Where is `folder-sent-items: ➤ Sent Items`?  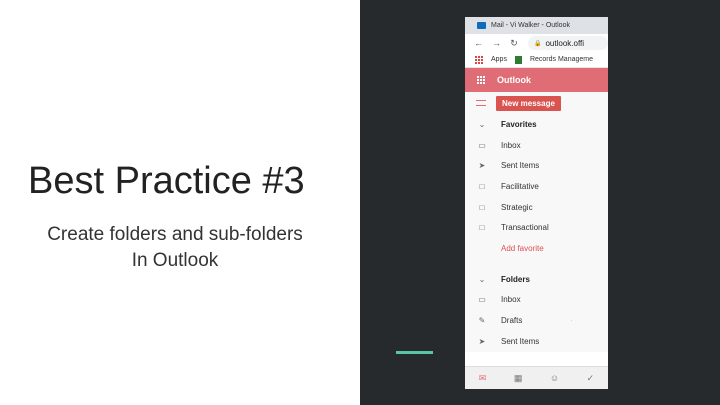 folder-sent-items: ➤ Sent Items is located at coordinates (536, 341).